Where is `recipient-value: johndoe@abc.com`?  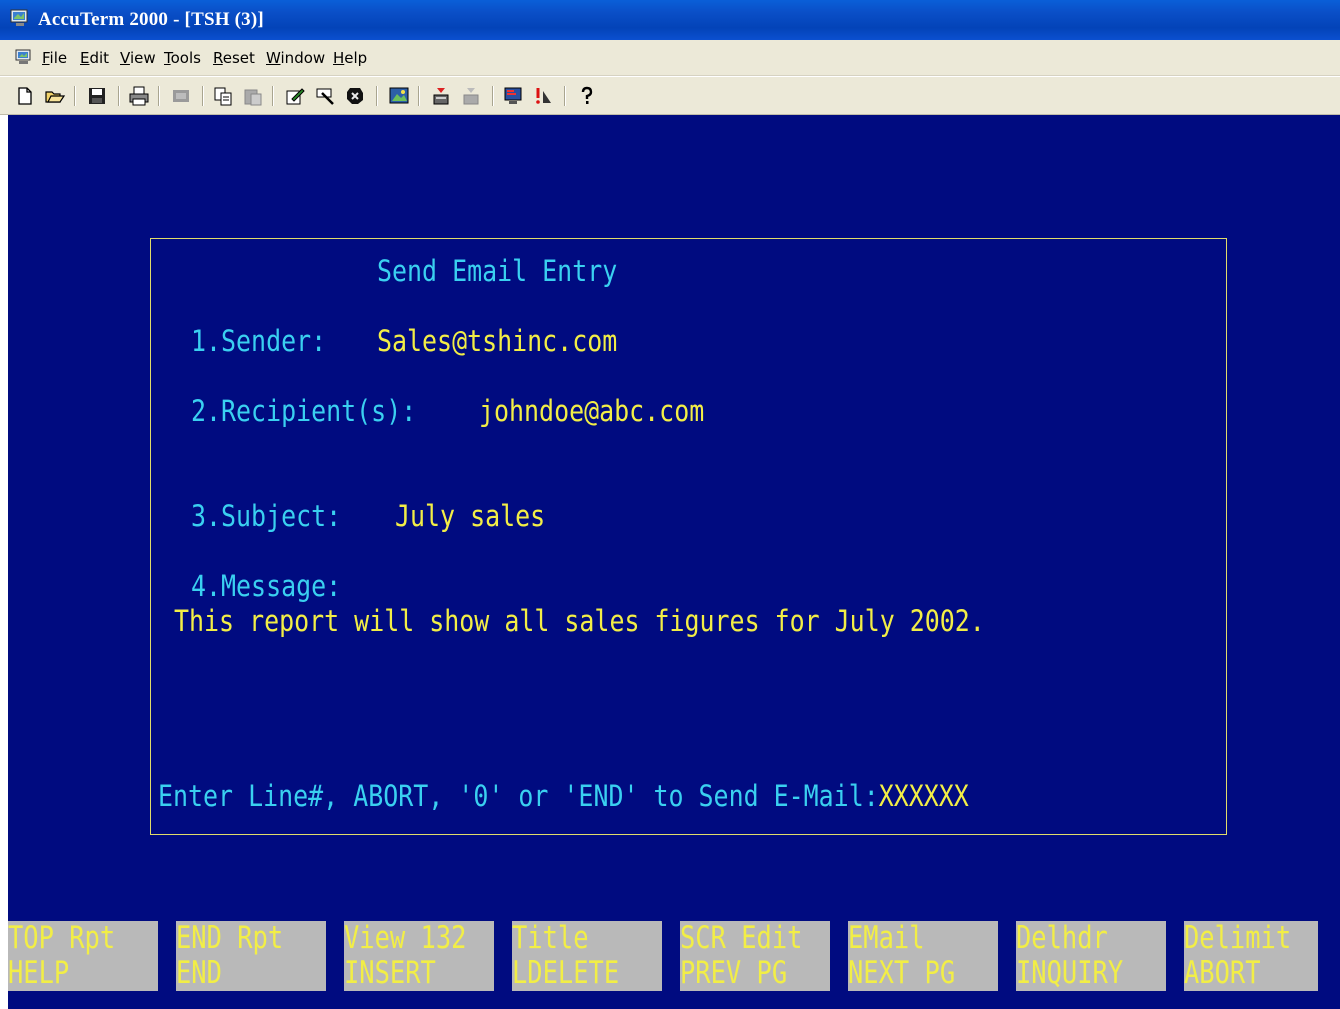
recipient-value: johndoe@abc.com is located at coordinates (592, 411).